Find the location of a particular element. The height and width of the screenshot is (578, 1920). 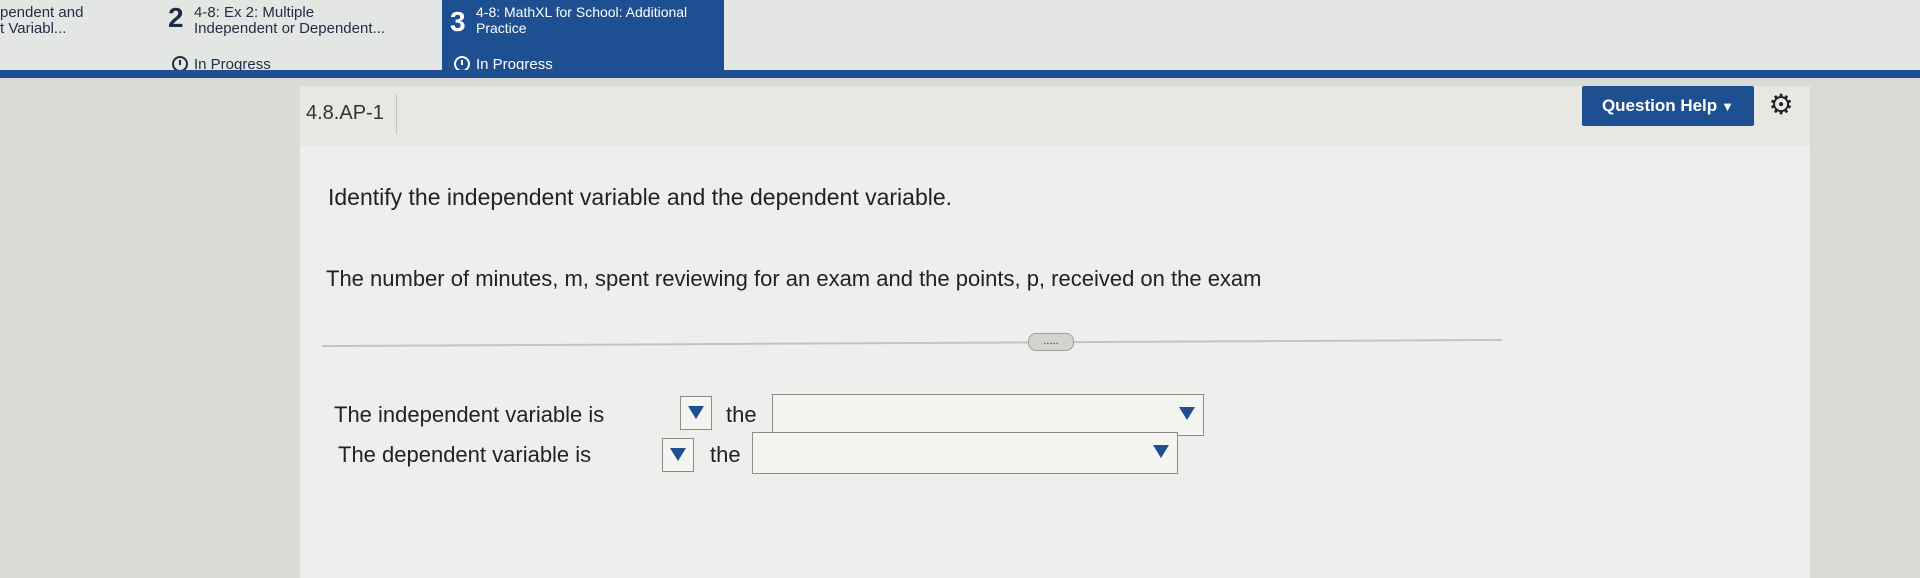

assignment-status-3: In Progress is located at coordinates (583, 64).